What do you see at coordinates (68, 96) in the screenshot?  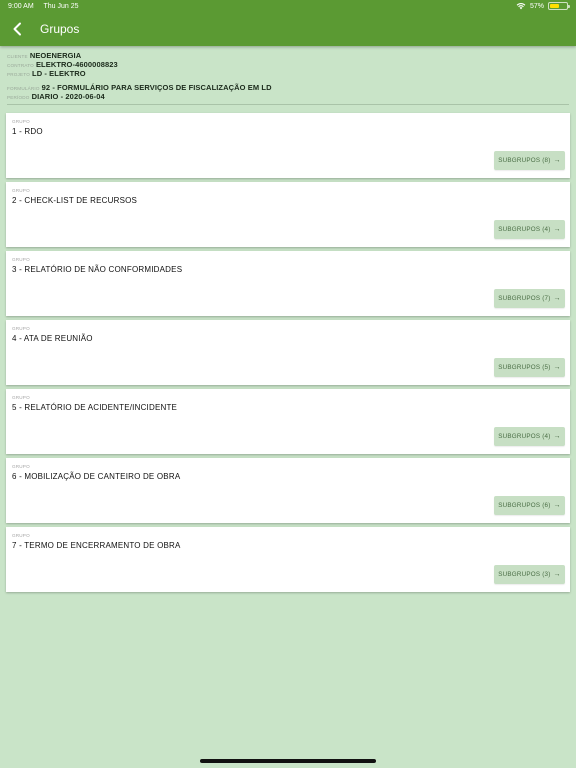 I see `period-value: DIARIO - 2020-06-04` at bounding box center [68, 96].